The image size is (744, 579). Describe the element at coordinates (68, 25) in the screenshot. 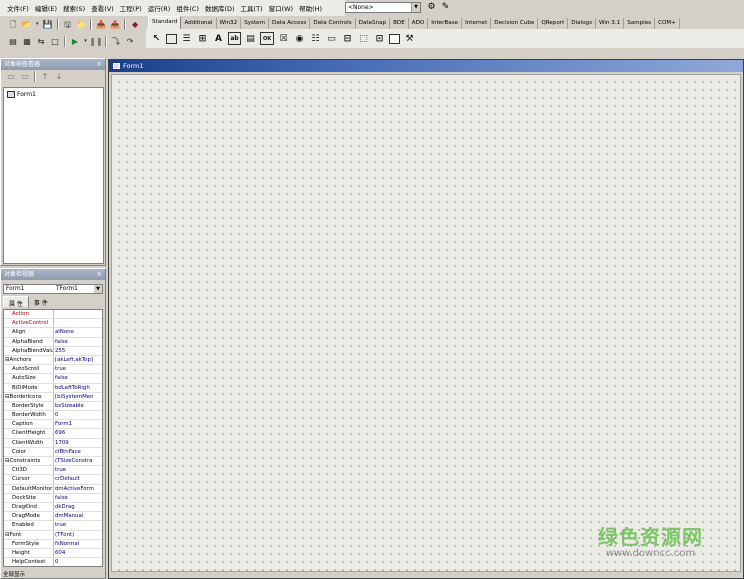

I see `save-all-icon: 🖫` at that location.